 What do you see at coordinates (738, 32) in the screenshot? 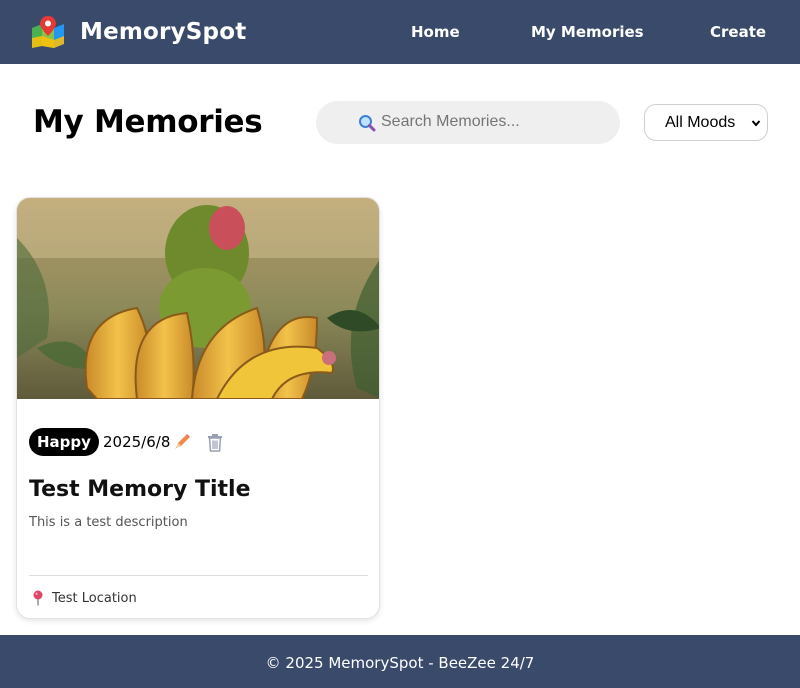
I see `nav-create: Create` at bounding box center [738, 32].